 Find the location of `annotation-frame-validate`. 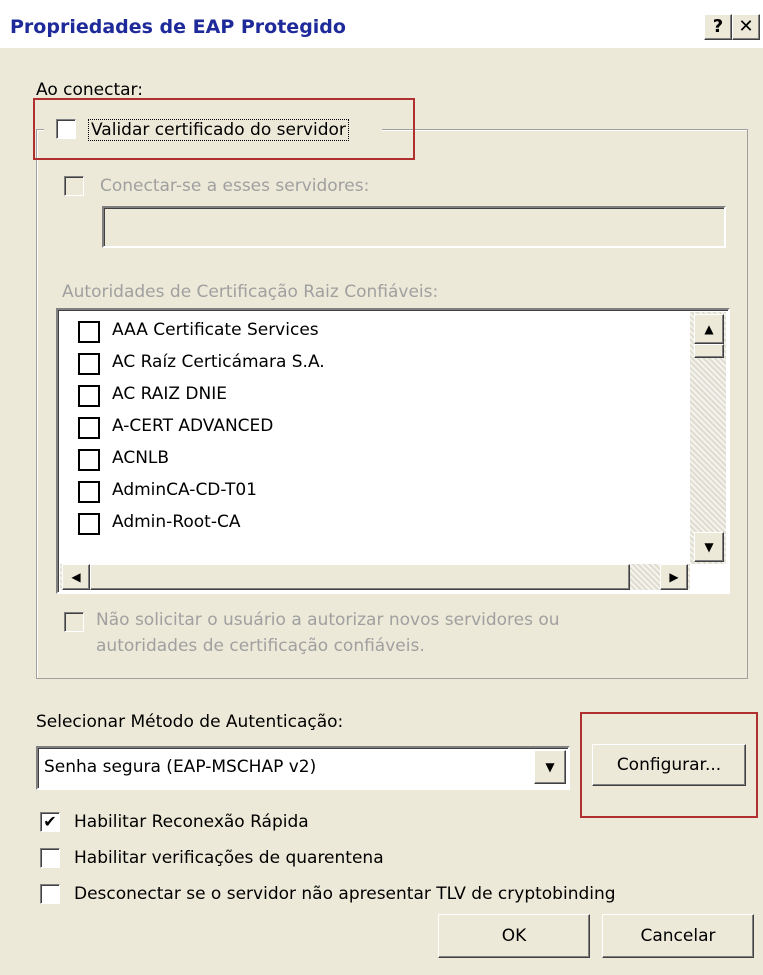

annotation-frame-validate is located at coordinates (224, 129).